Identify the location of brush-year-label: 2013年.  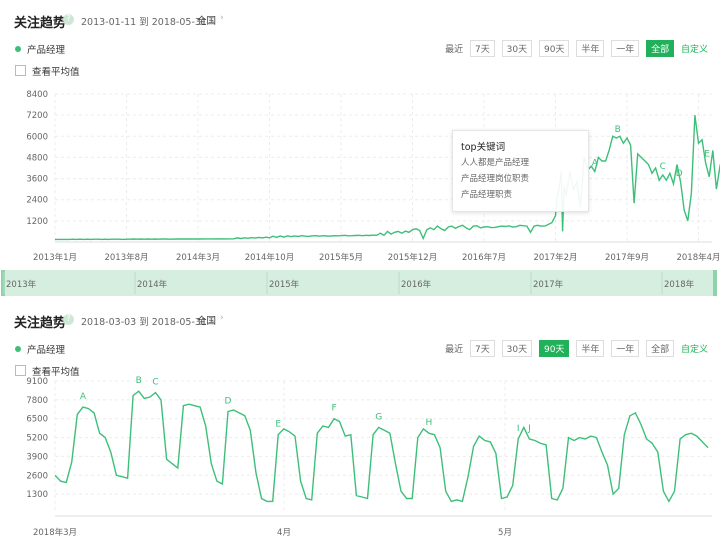
(21, 284).